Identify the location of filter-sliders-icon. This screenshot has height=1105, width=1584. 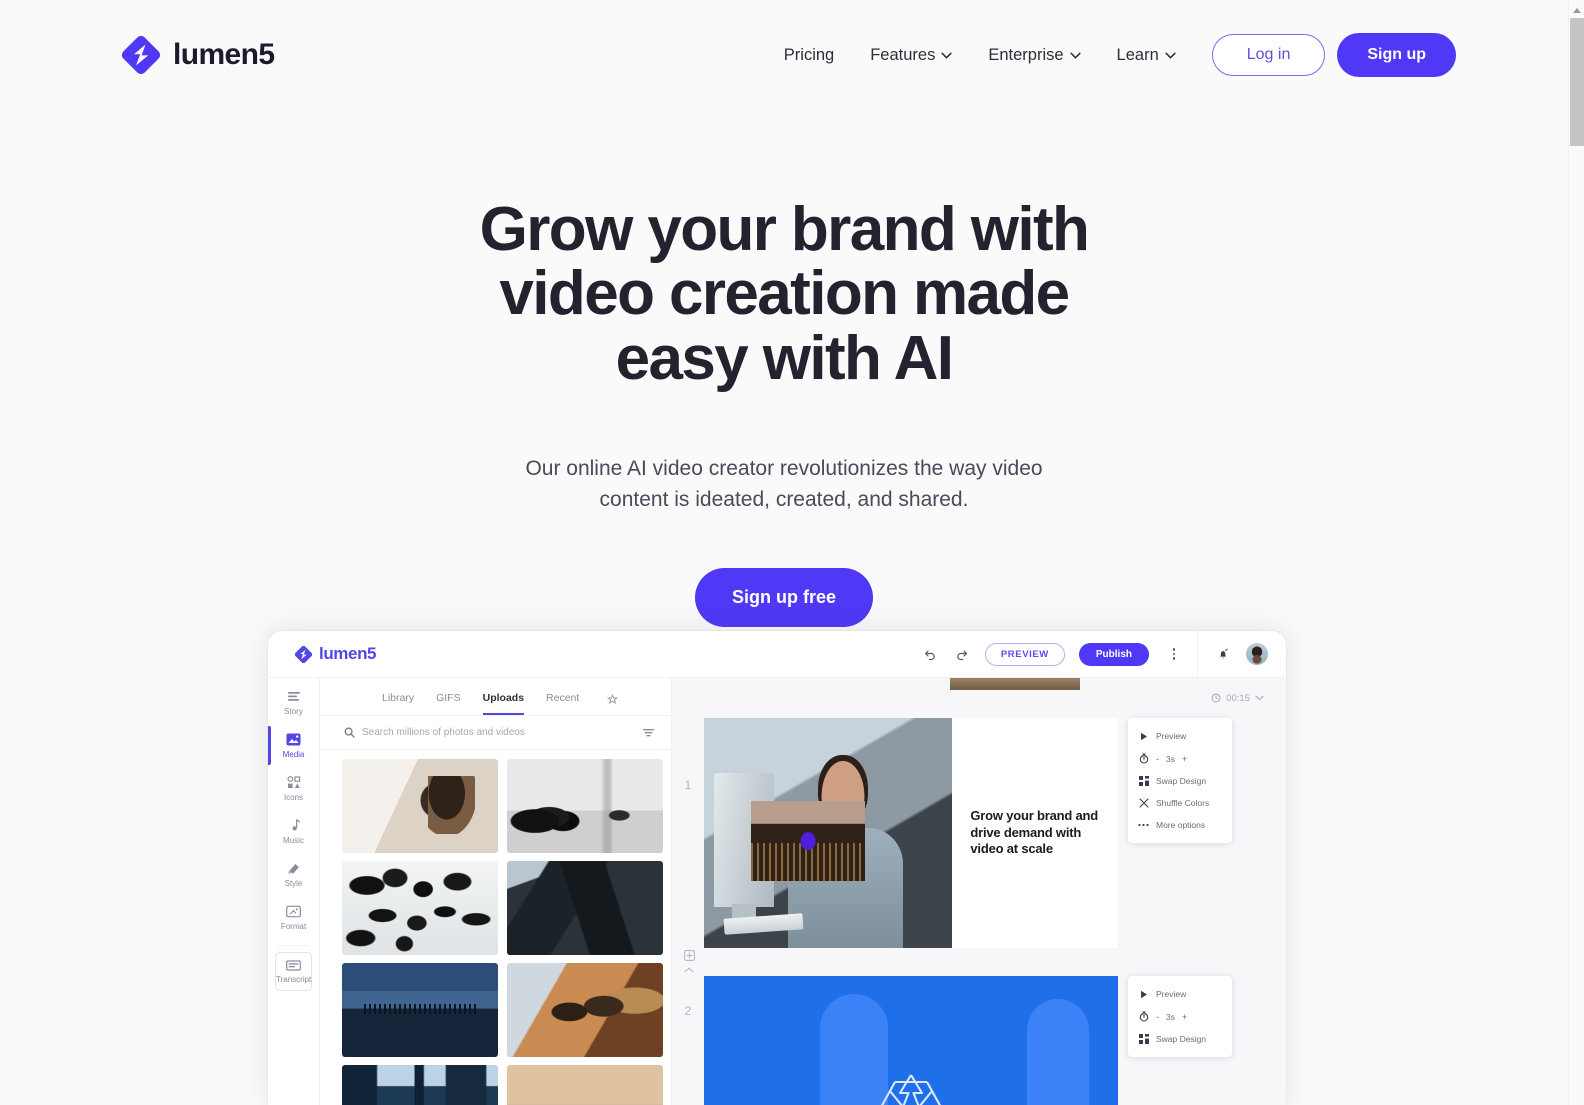
(648, 732).